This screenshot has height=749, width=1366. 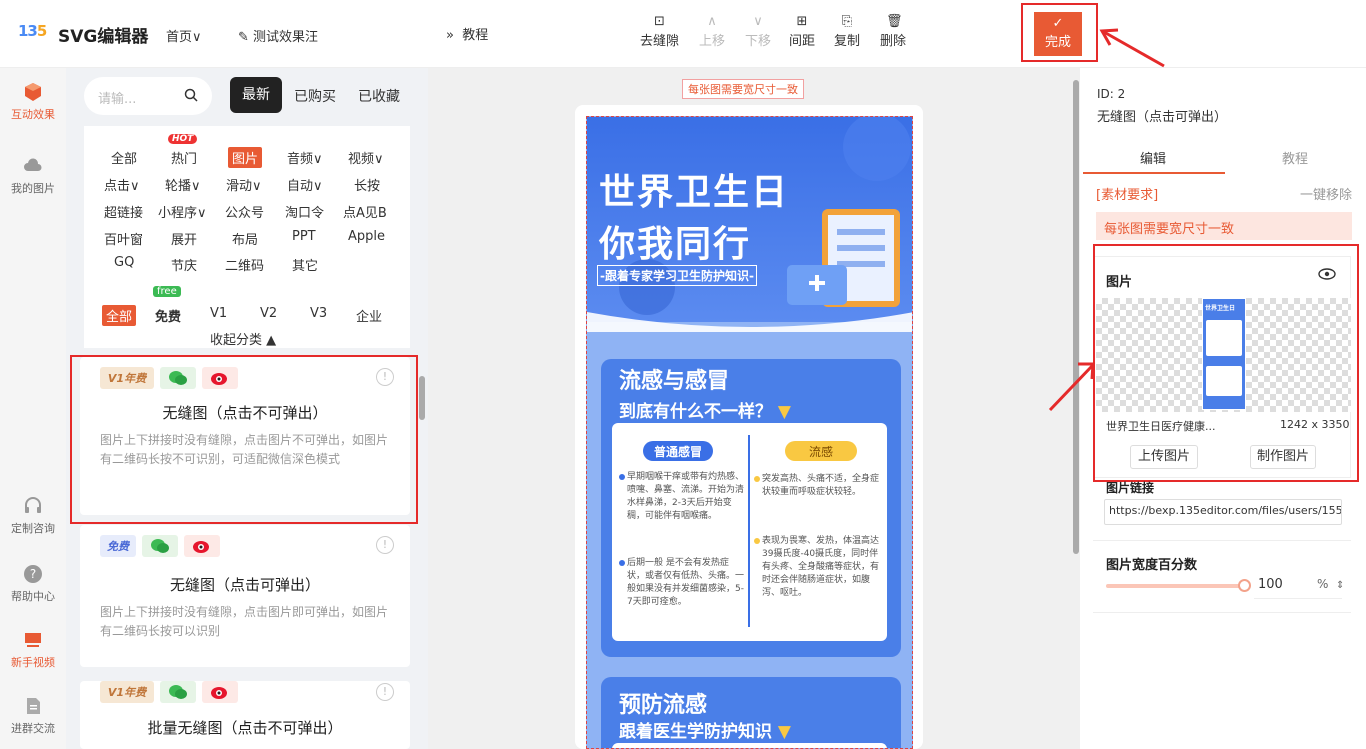 What do you see at coordinates (677, 275) in the screenshot?
I see `poster-subtitle: -跟着专家学习卫生防护知识-` at bounding box center [677, 275].